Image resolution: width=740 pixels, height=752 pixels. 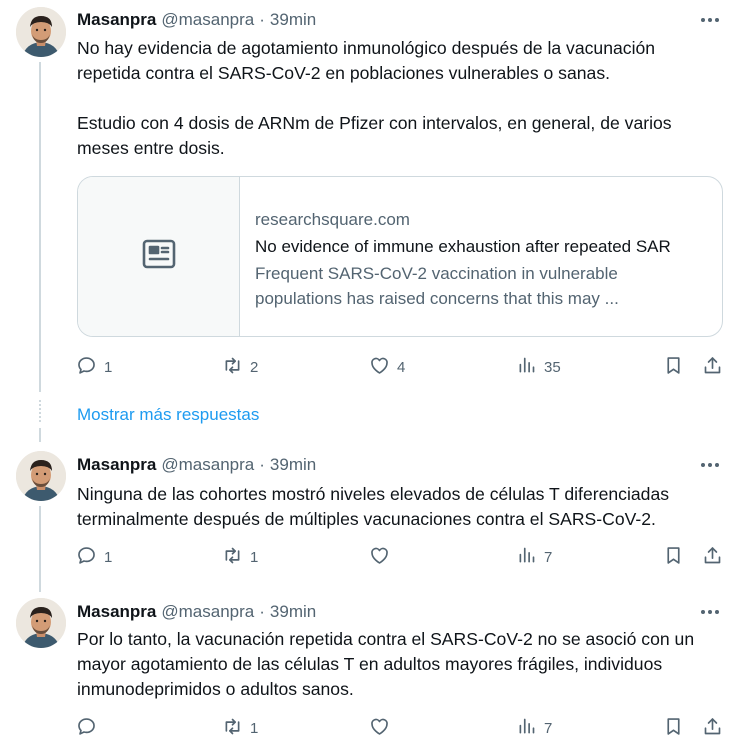 I want to click on reply-button, so click(x=90, y=728).